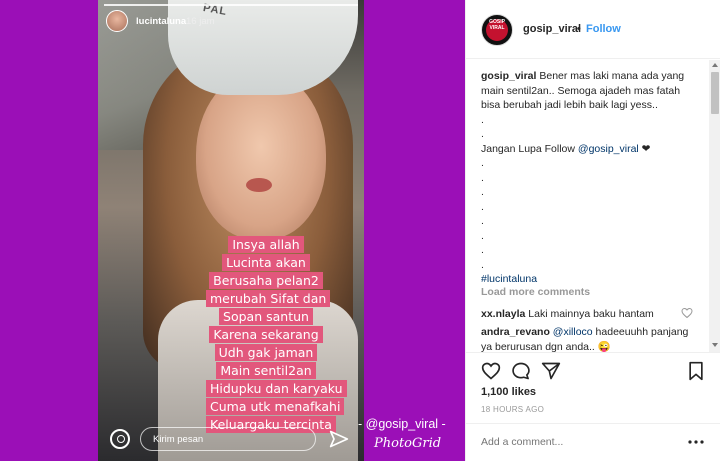 This screenshot has height=461, width=720. I want to click on story-reply-bar: Kirim pesan, so click(231, 440).